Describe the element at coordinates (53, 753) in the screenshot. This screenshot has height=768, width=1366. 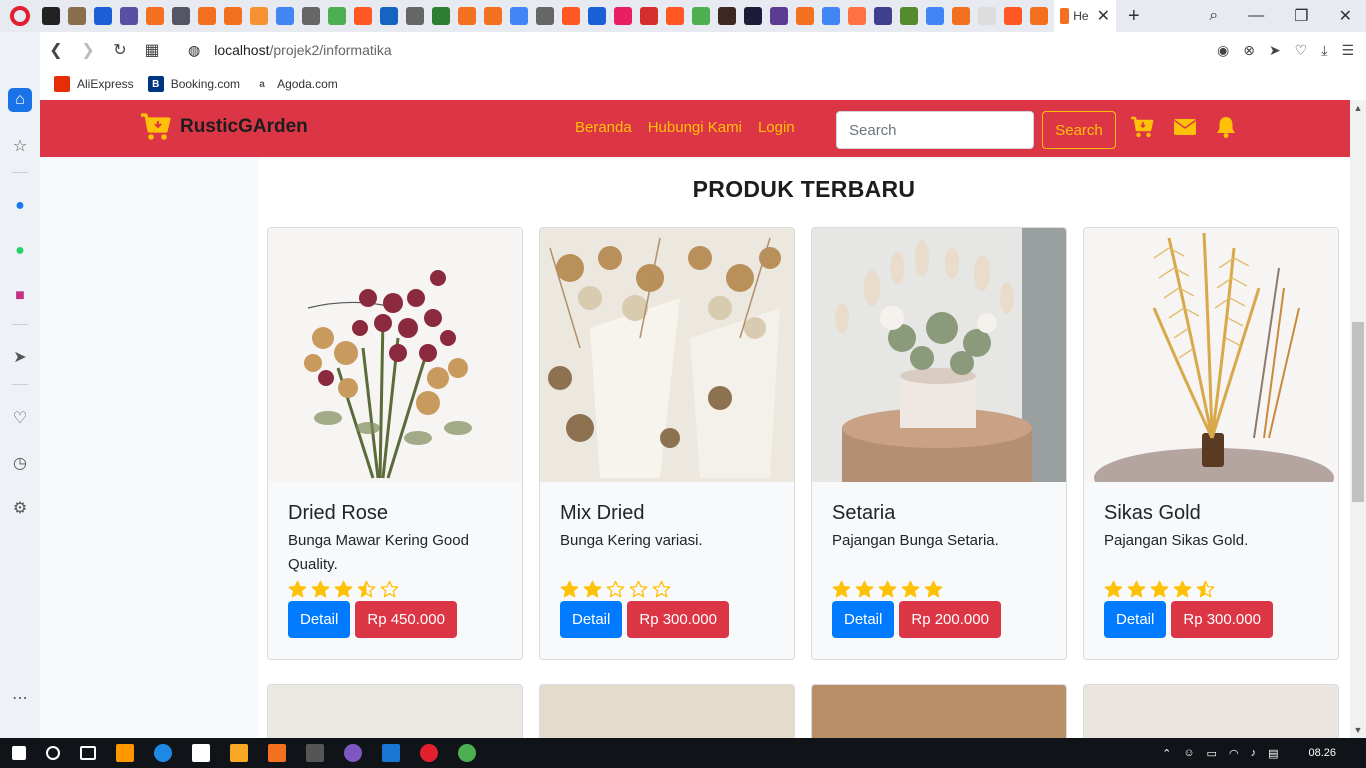
I see `search-icon` at that location.